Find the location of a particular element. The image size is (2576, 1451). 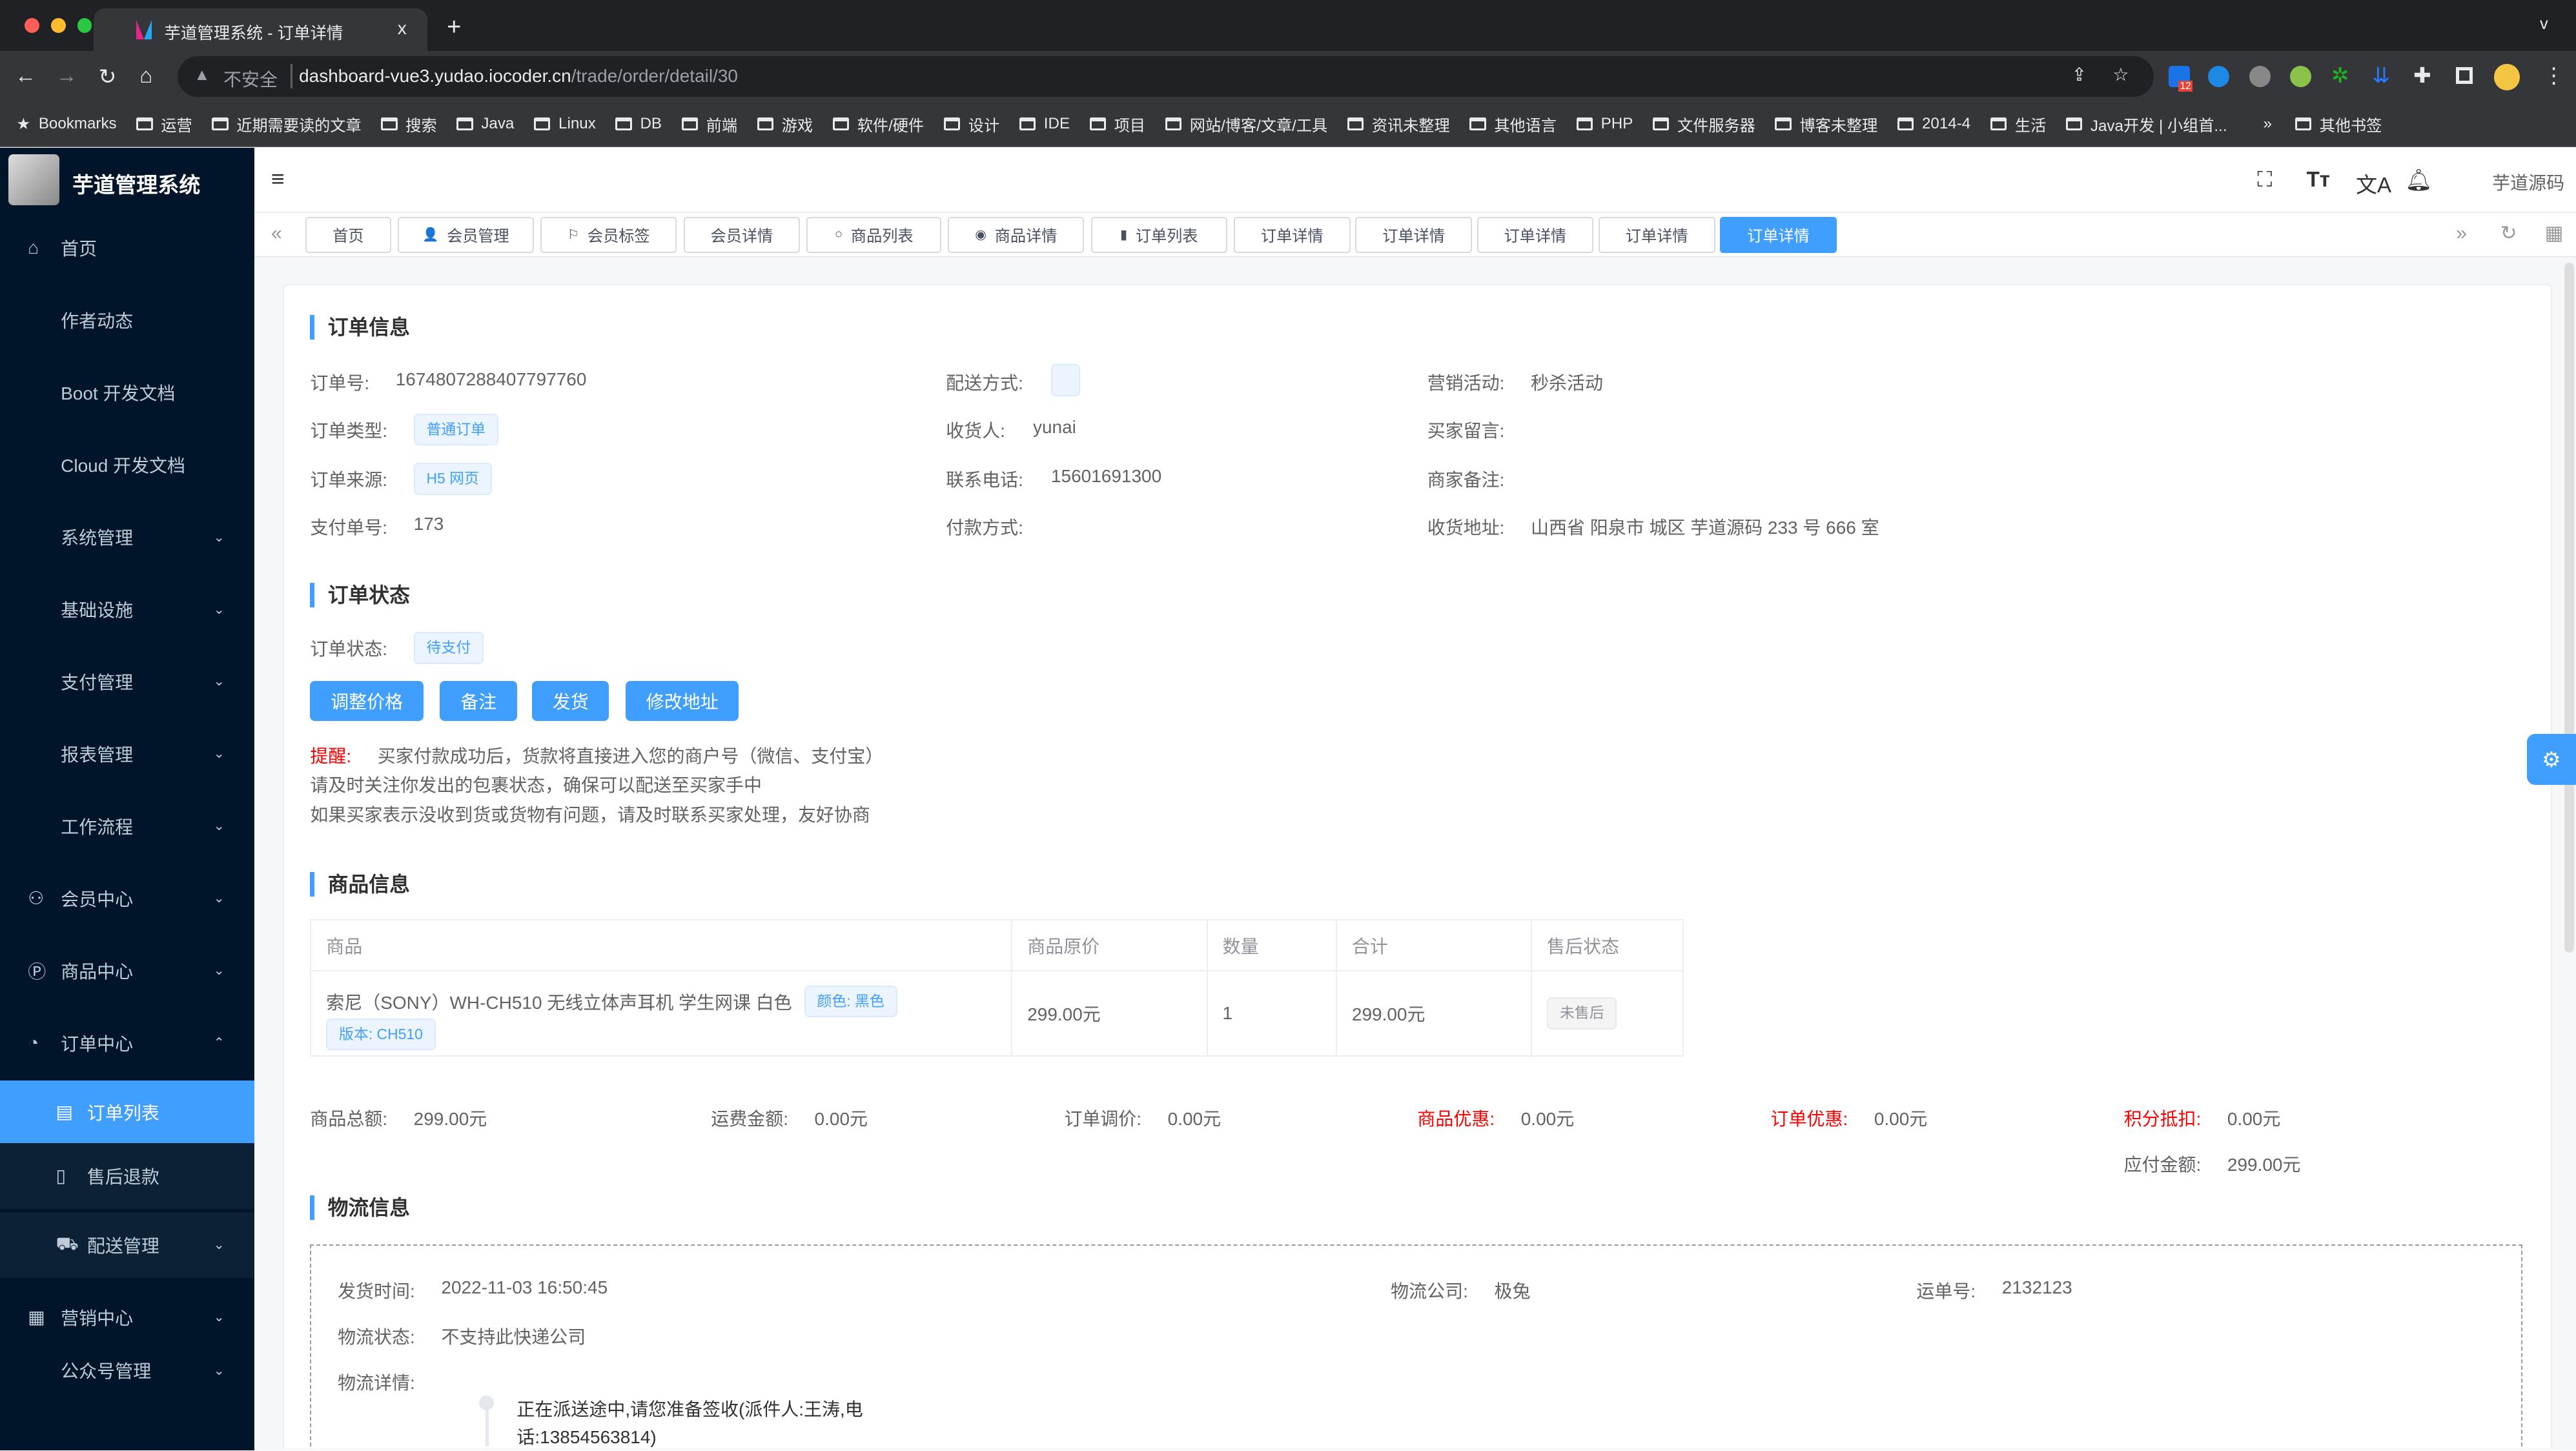

bookmark-folder: 近期需要读的文章 is located at coordinates (287, 124).